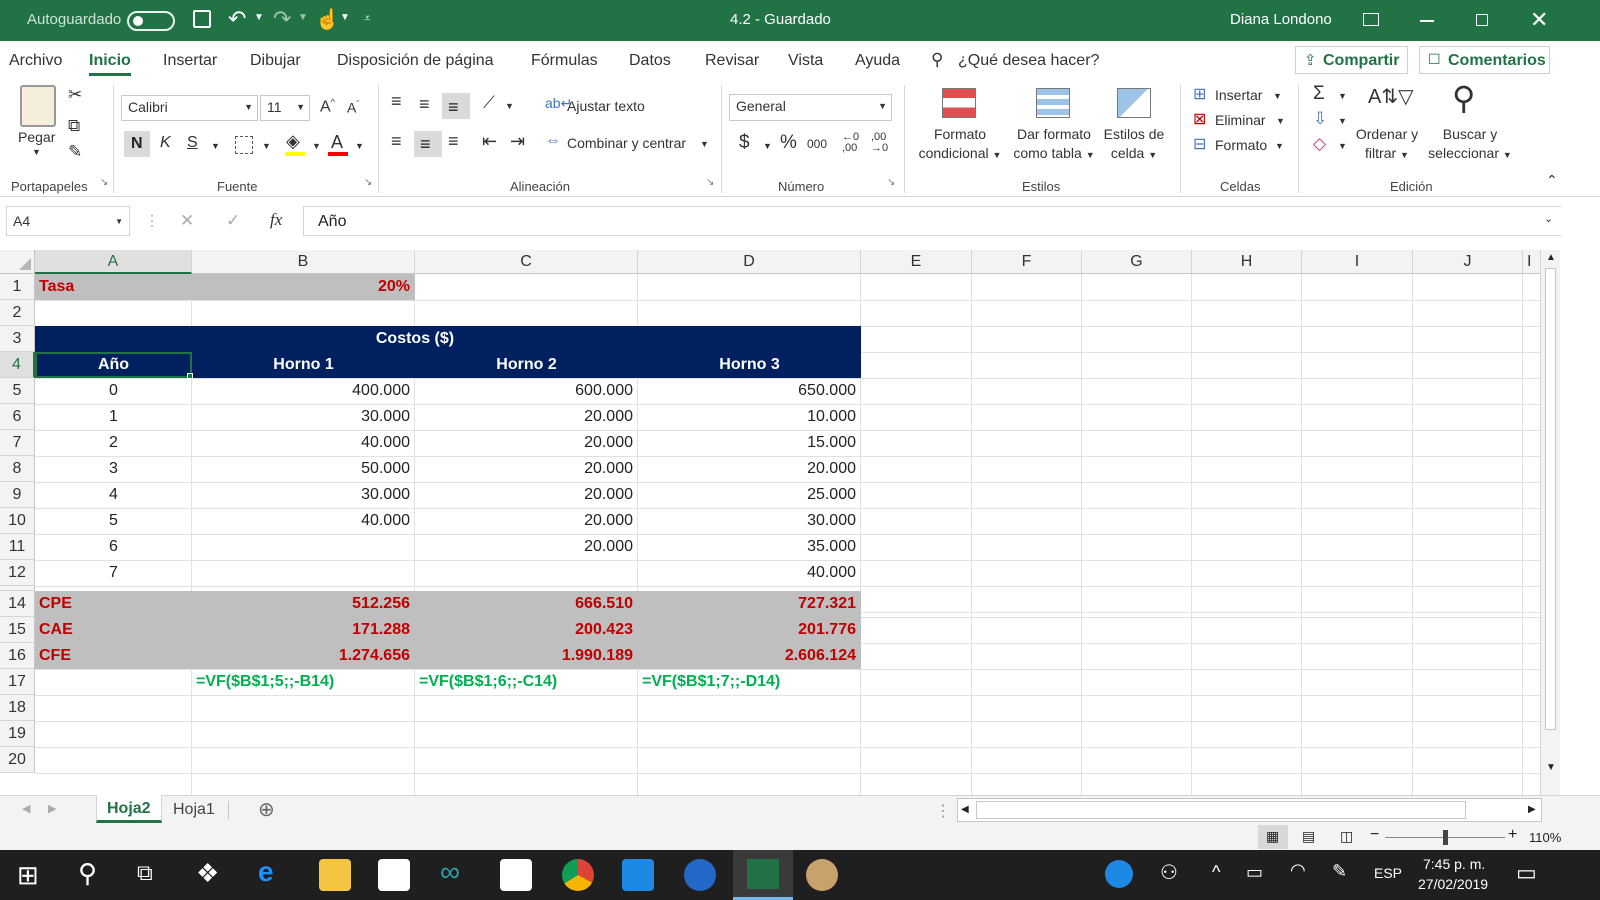 Image resolution: width=1600 pixels, height=900 pixels. What do you see at coordinates (303, 262) in the screenshot?
I see `column-header-b: B` at bounding box center [303, 262].